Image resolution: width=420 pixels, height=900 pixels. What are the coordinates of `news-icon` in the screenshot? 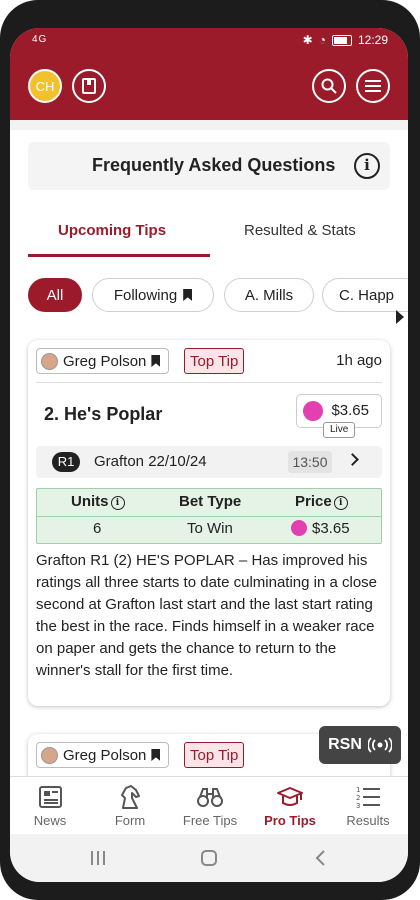 It's located at (50, 797).